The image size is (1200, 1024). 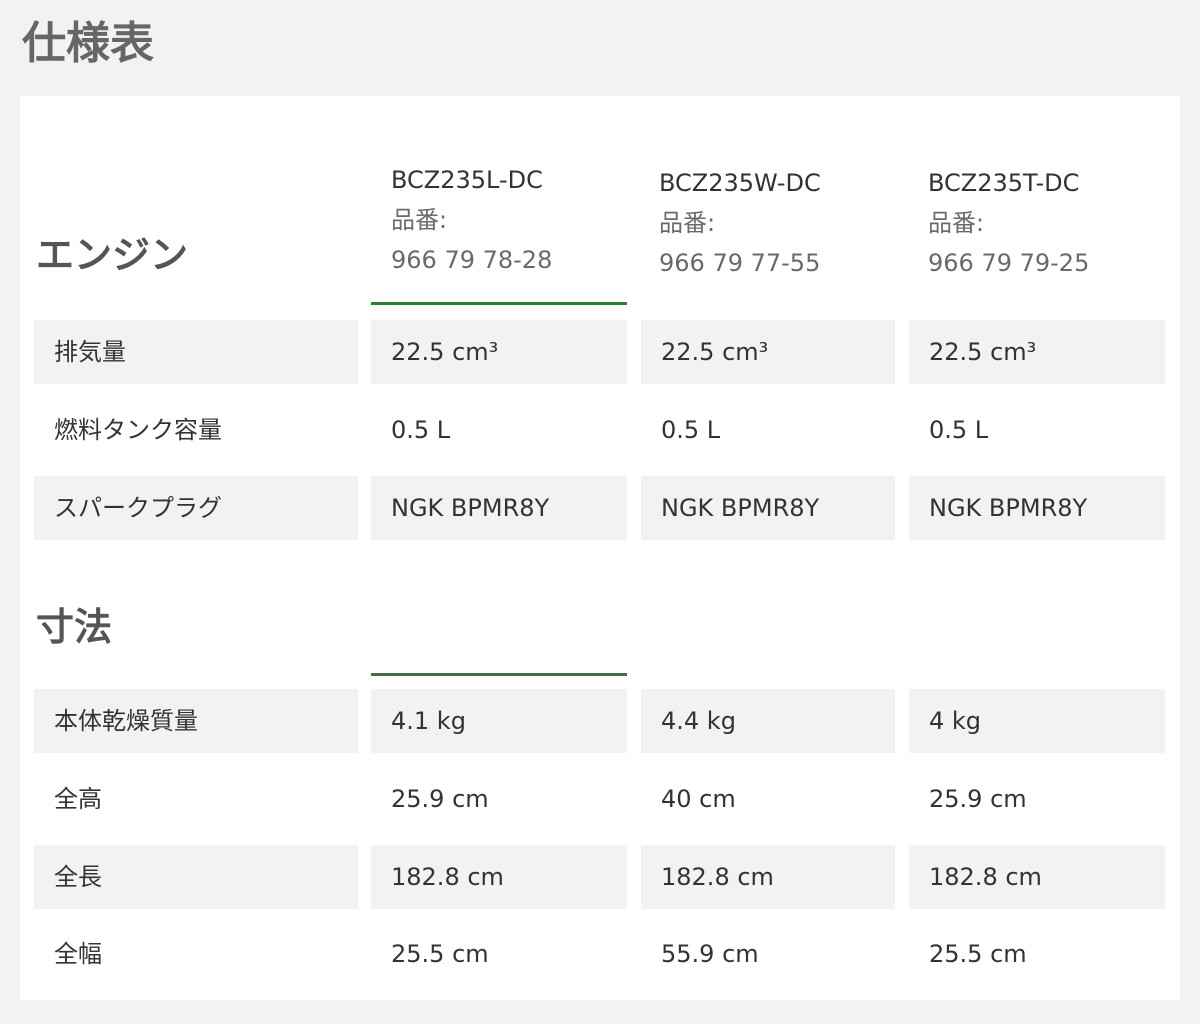 What do you see at coordinates (471, 220) in the screenshot?
I see `product-header-1: BCZ235L-DC 品番: 966 79 78-28` at bounding box center [471, 220].